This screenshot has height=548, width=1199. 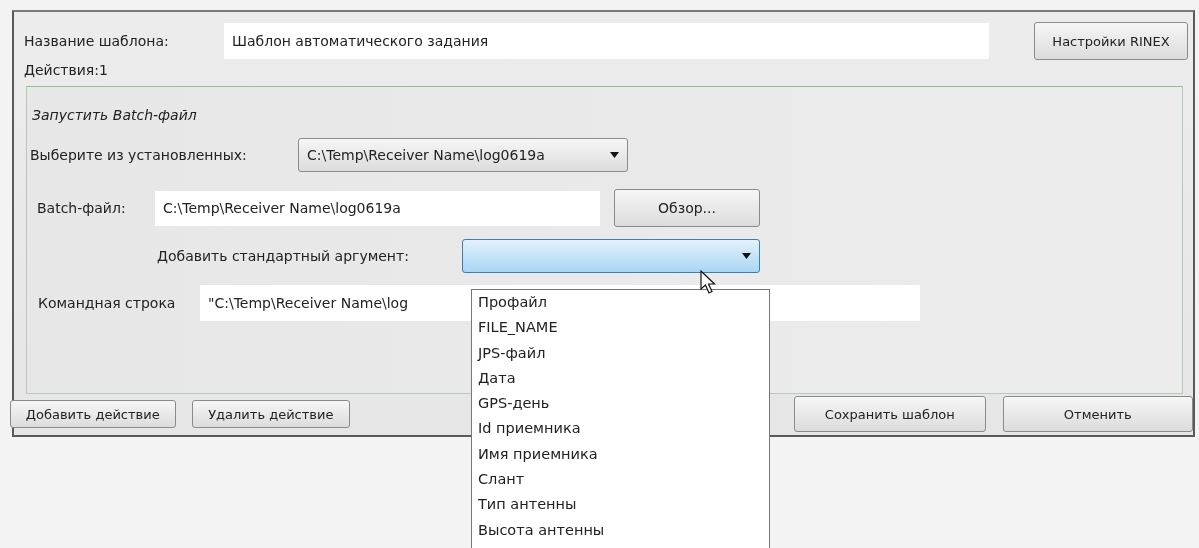 I want to click on field-label: Добавить стандартный аргумент:, so click(x=283, y=256).